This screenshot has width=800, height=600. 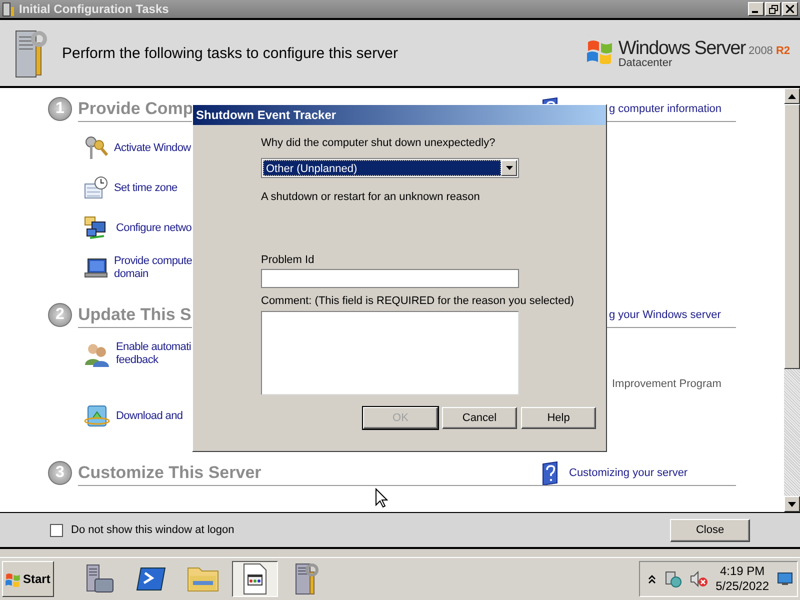 I want to click on problem-id-field, so click(x=390, y=278).